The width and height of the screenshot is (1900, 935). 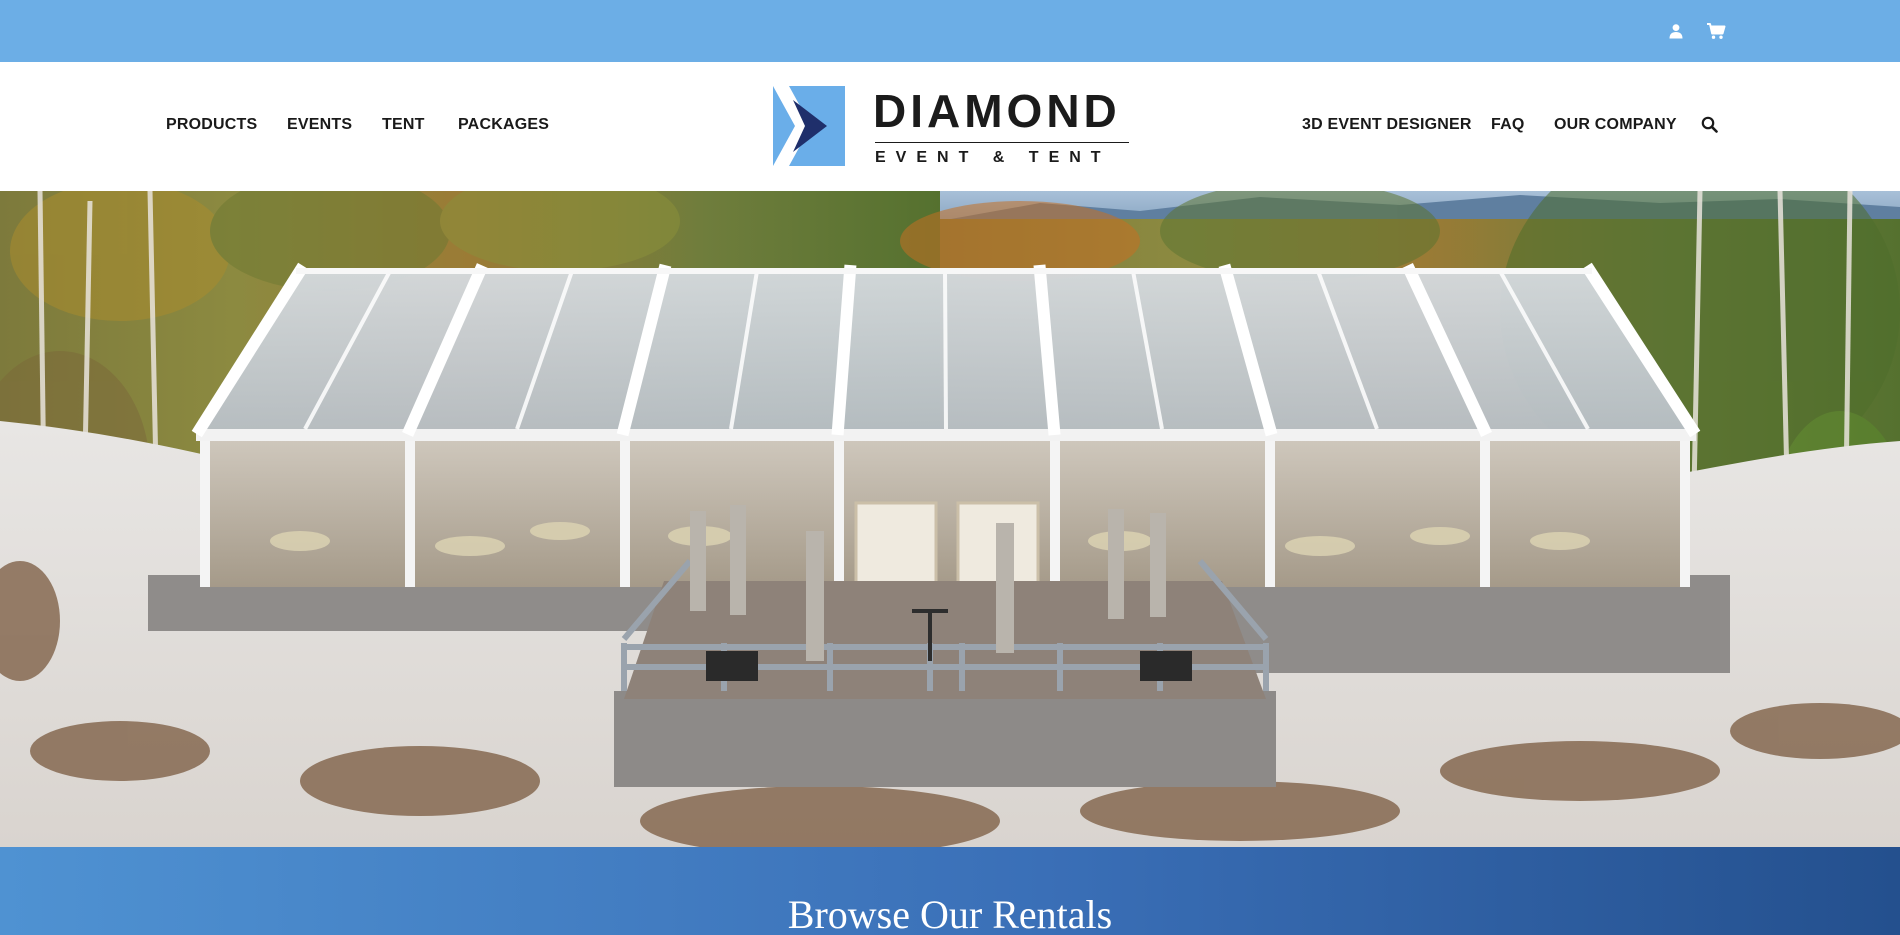 I want to click on logo-subtitle: EVENT & TENT, so click(x=993, y=157).